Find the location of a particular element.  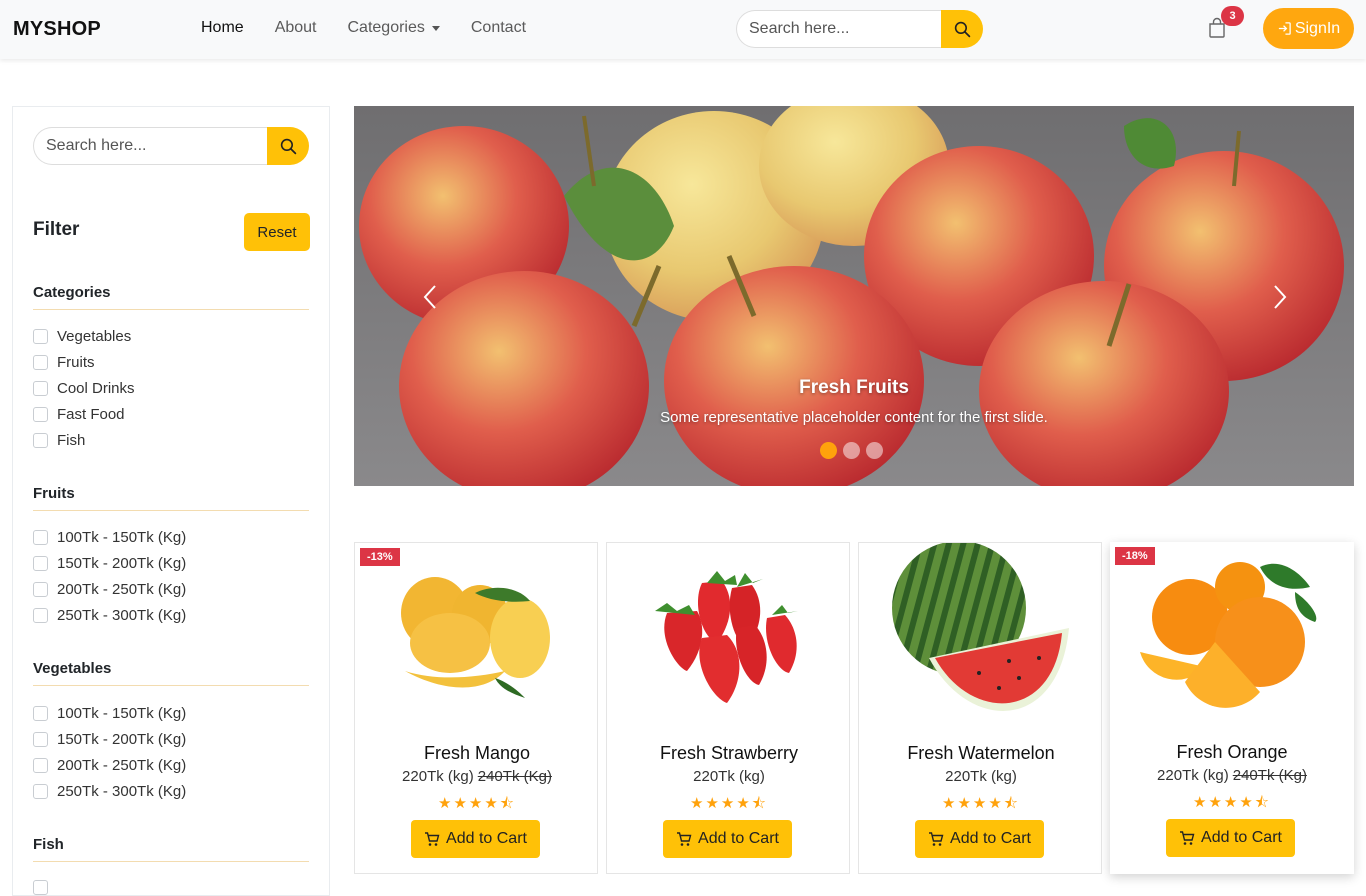

watermelon-image is located at coordinates (980, 627).